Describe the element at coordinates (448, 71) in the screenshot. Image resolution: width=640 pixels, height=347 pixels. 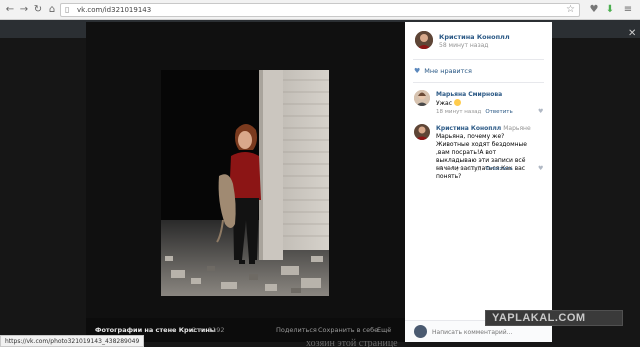
I see `like-label: Мне нравится` at that location.